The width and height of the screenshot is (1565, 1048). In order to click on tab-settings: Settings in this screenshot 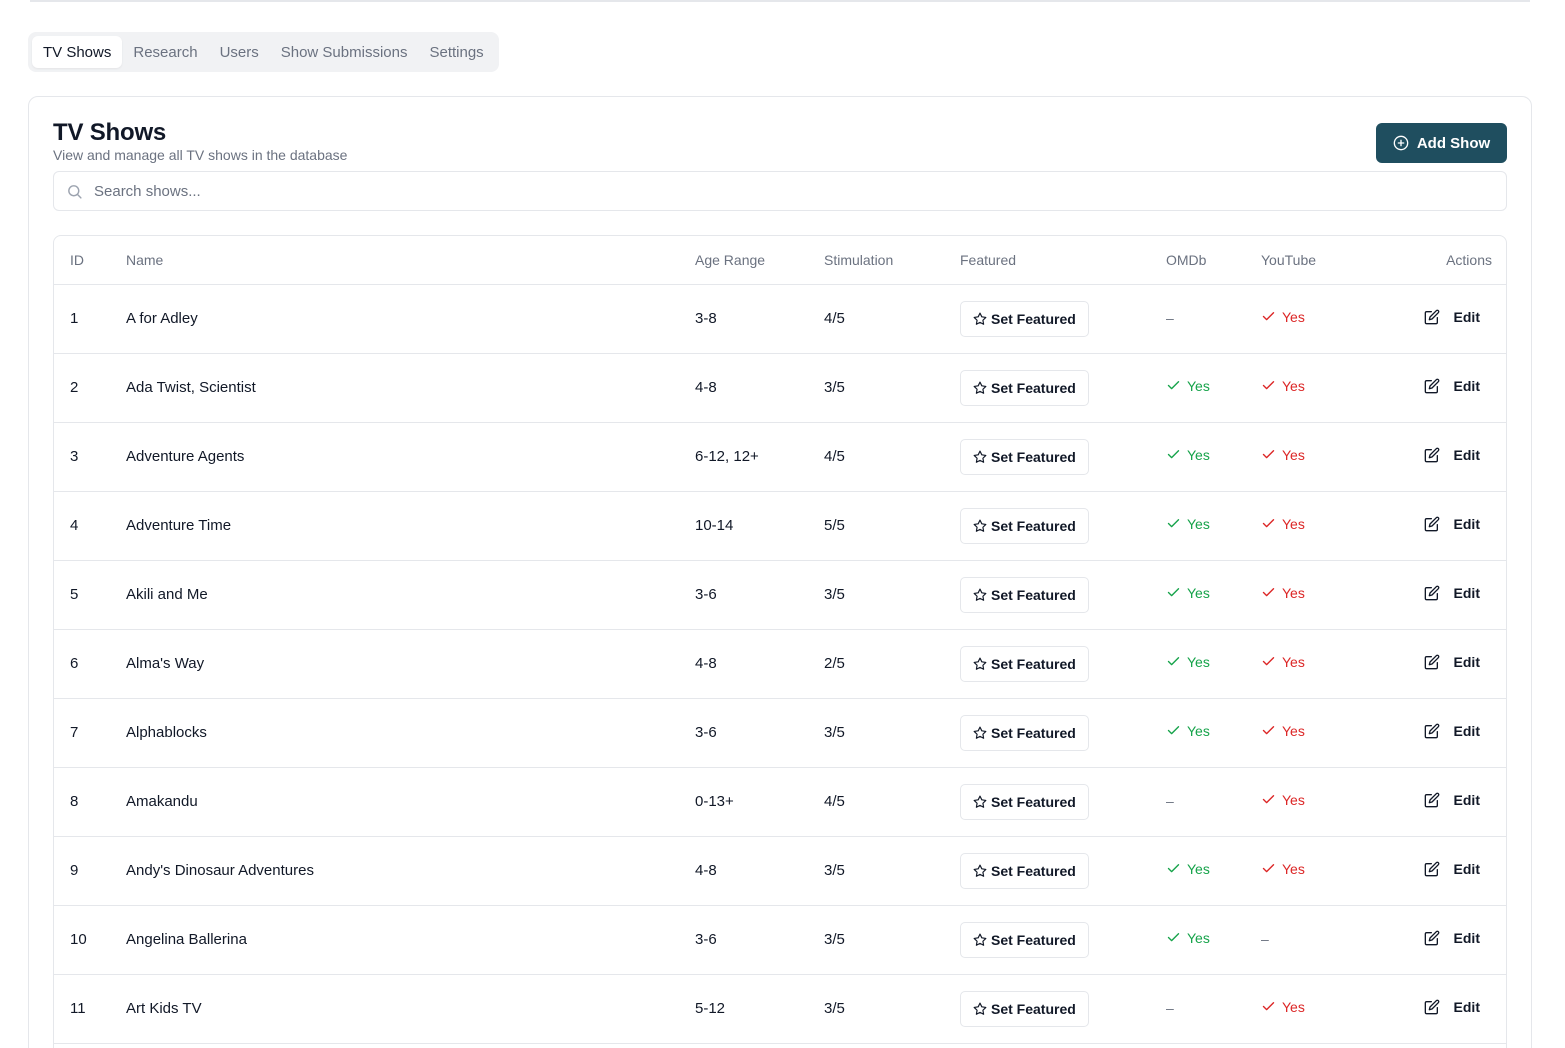, I will do `click(456, 52)`.